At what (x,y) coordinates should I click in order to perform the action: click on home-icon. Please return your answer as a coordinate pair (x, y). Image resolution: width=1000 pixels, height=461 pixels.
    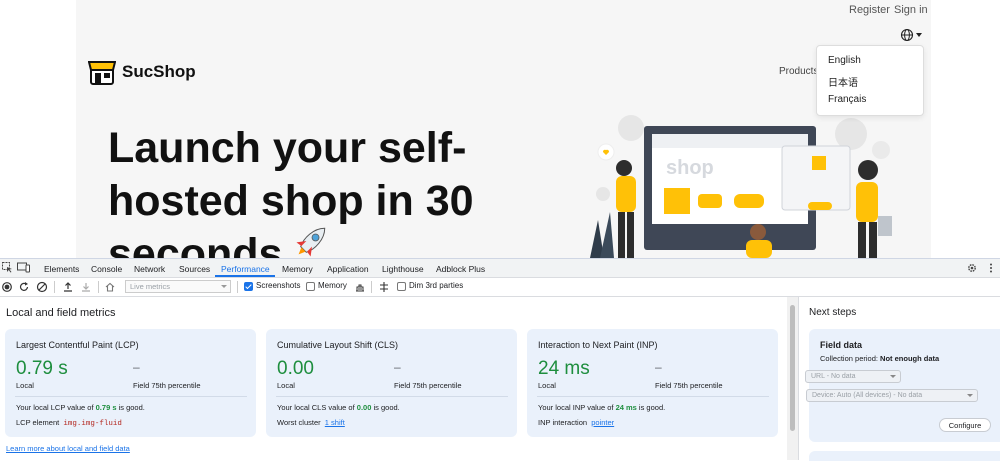
    Looking at the image, I should click on (110, 287).